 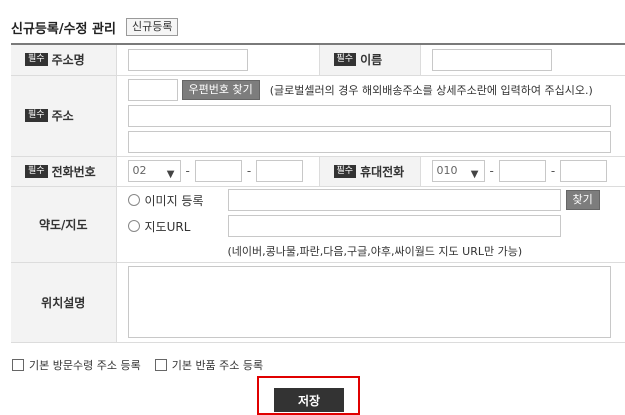 I want to click on map-image-label: 이미지 등록, so click(x=174, y=200).